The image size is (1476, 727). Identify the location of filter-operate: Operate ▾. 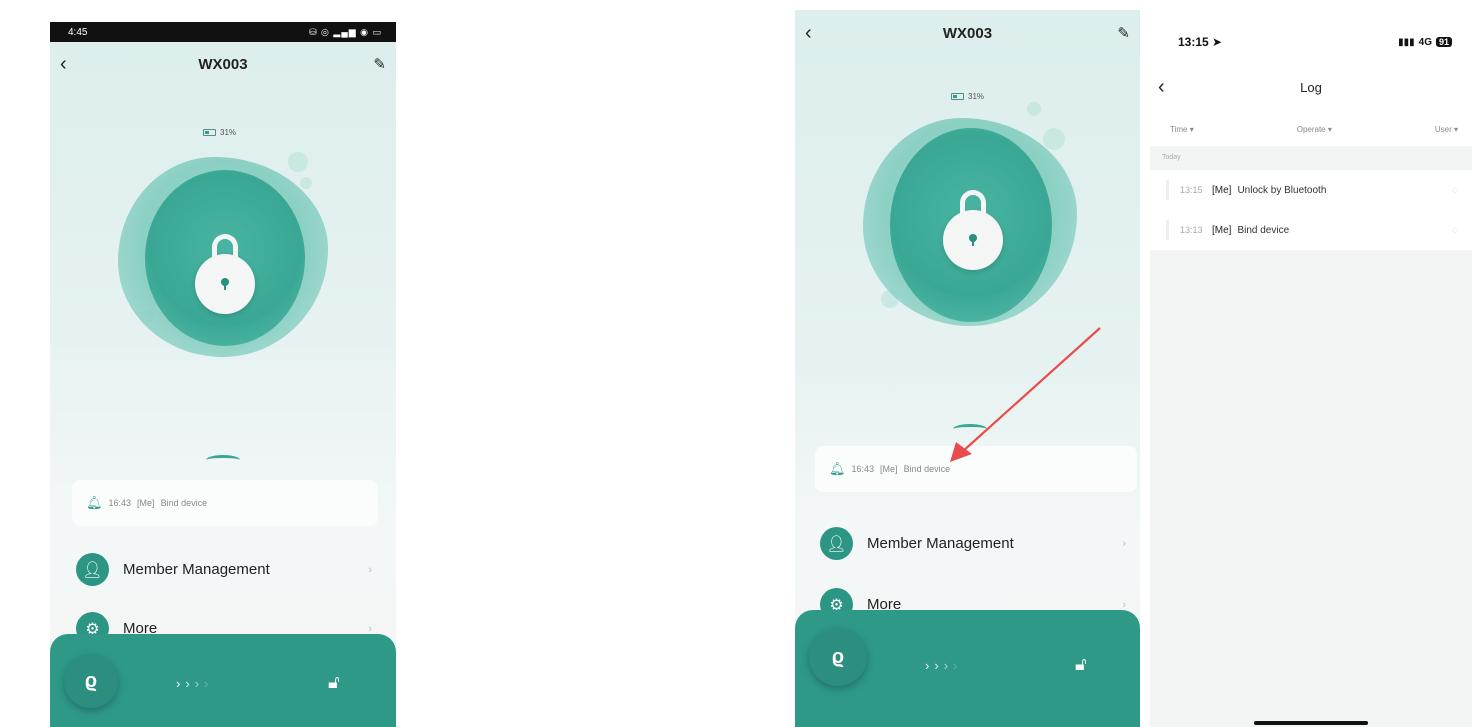
(1314, 129).